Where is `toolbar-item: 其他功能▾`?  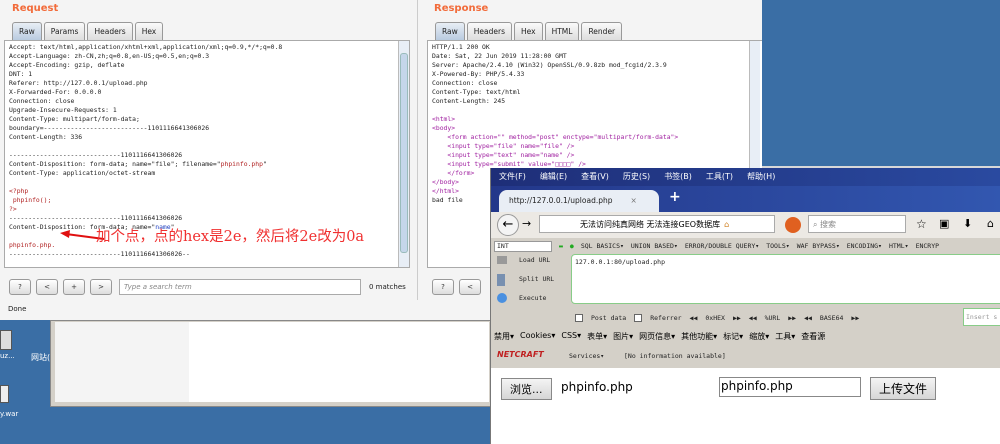 toolbar-item: 其他功能▾ is located at coordinates (699, 336).